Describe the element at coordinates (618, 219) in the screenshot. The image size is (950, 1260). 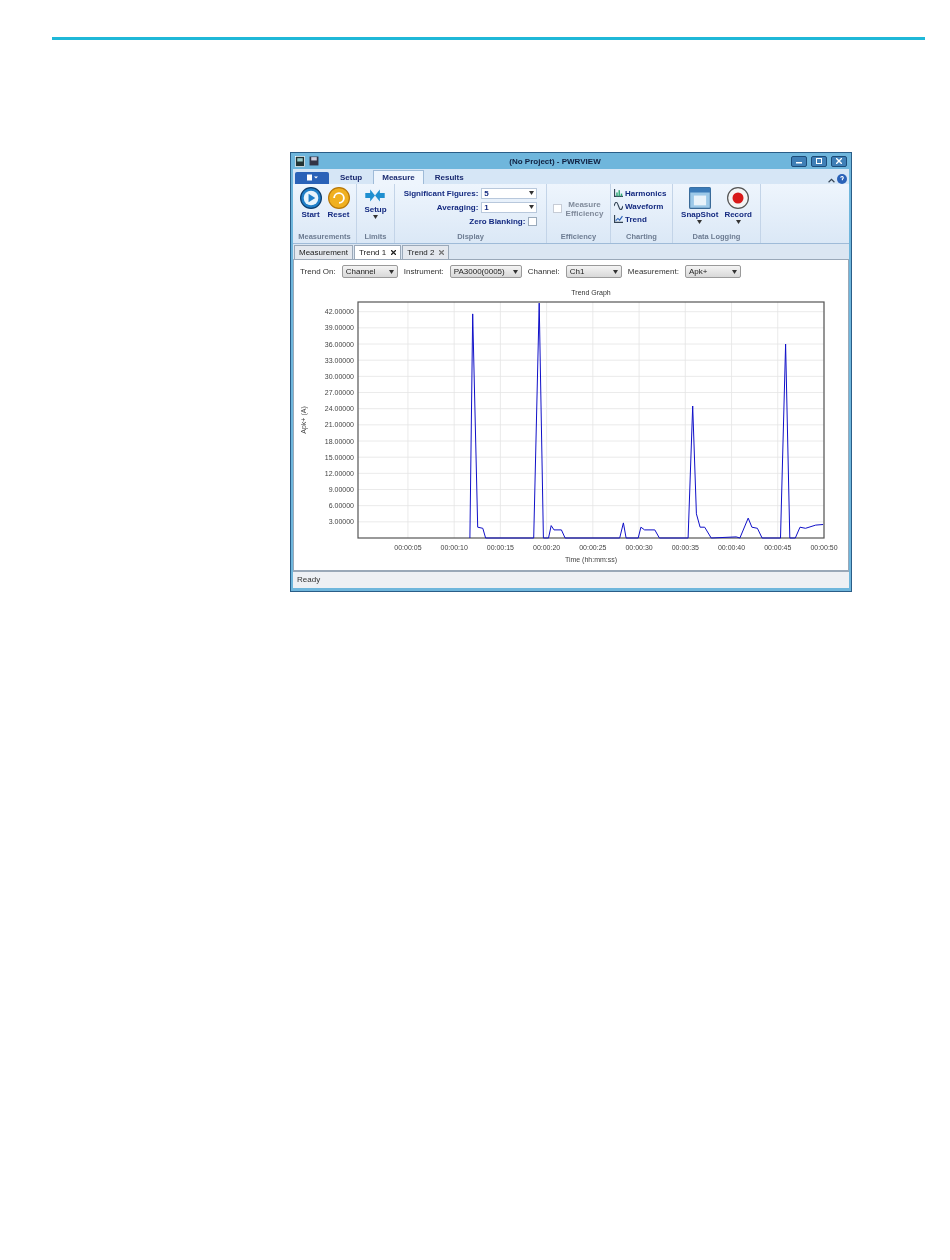
I see `line-chart-icon` at that location.